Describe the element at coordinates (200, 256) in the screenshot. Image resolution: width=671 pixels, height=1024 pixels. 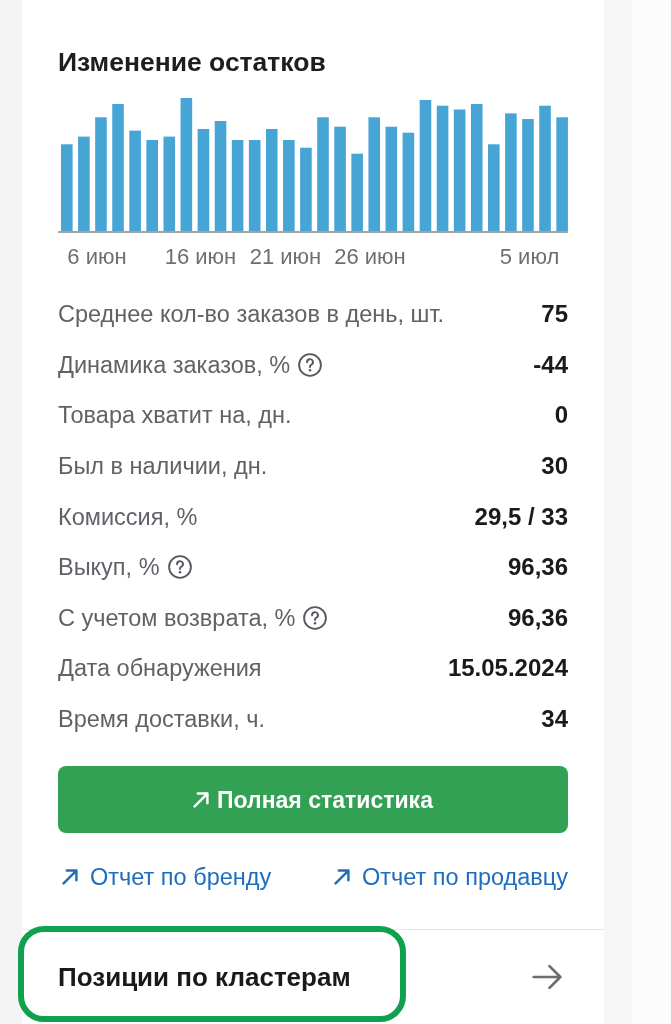
I see `axis-label: 16 июн` at that location.